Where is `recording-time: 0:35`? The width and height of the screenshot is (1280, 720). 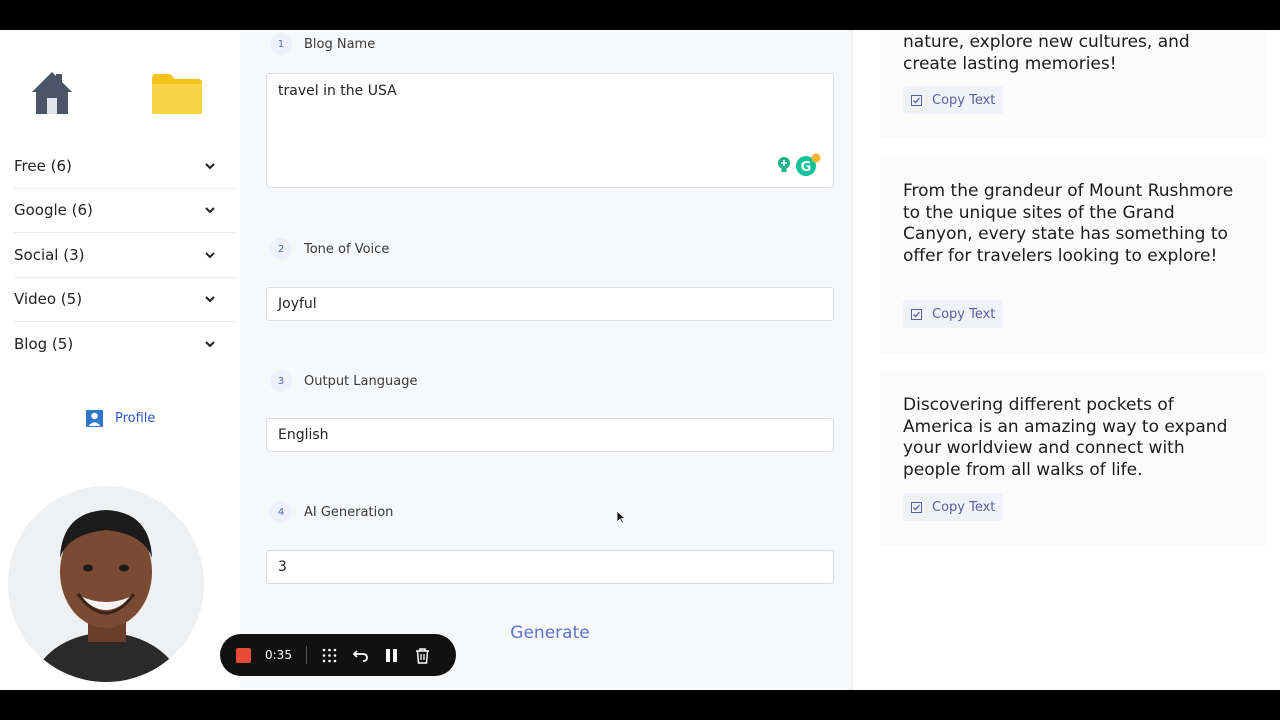
recording-time: 0:35 is located at coordinates (278, 655).